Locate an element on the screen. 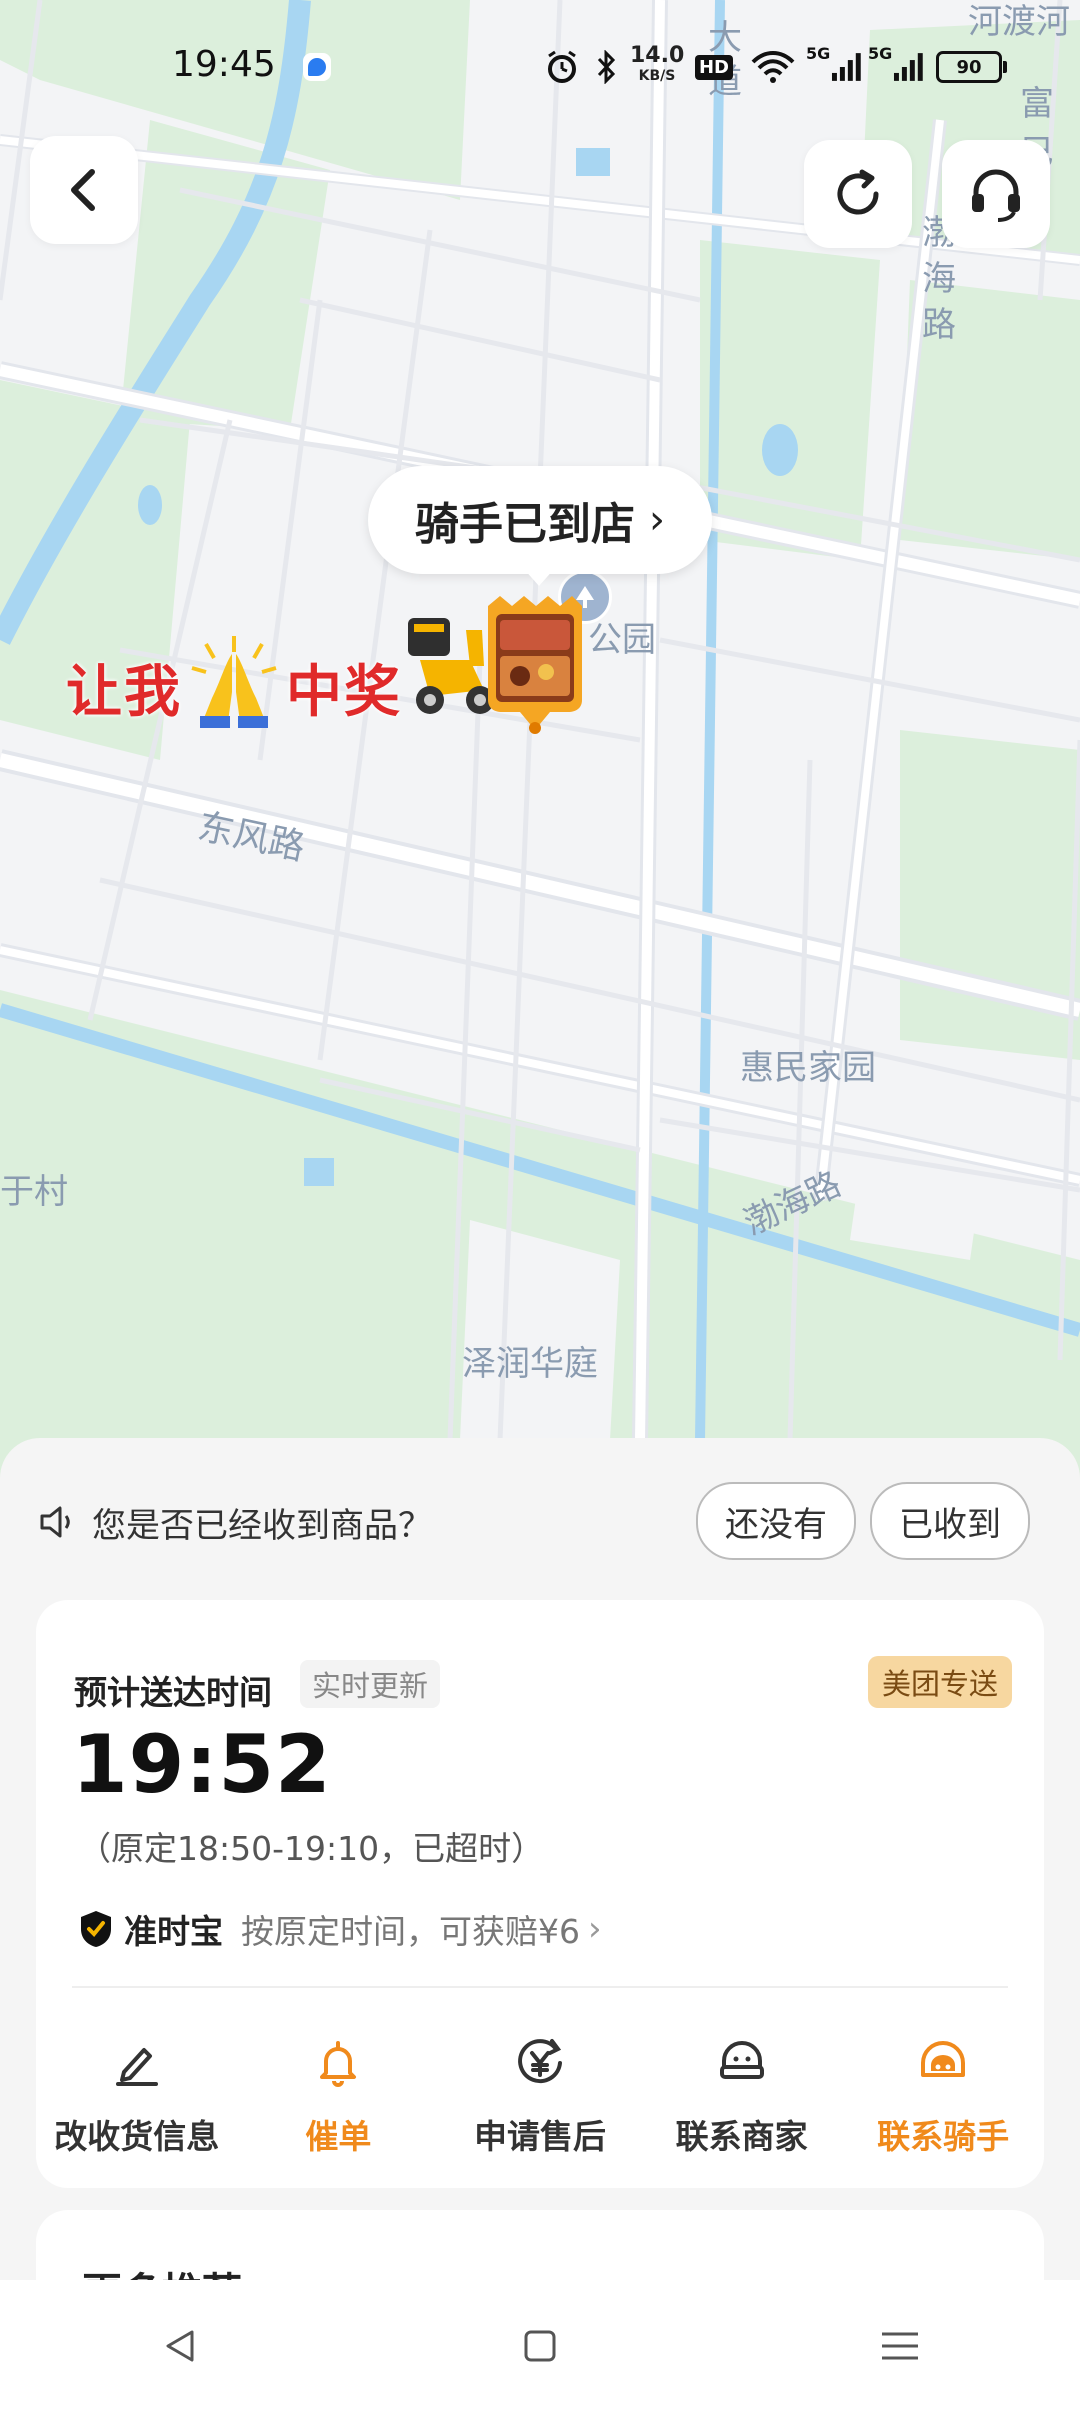 The image size is (1080, 2412). action-label: 改收货信息 is located at coordinates (137, 2136).